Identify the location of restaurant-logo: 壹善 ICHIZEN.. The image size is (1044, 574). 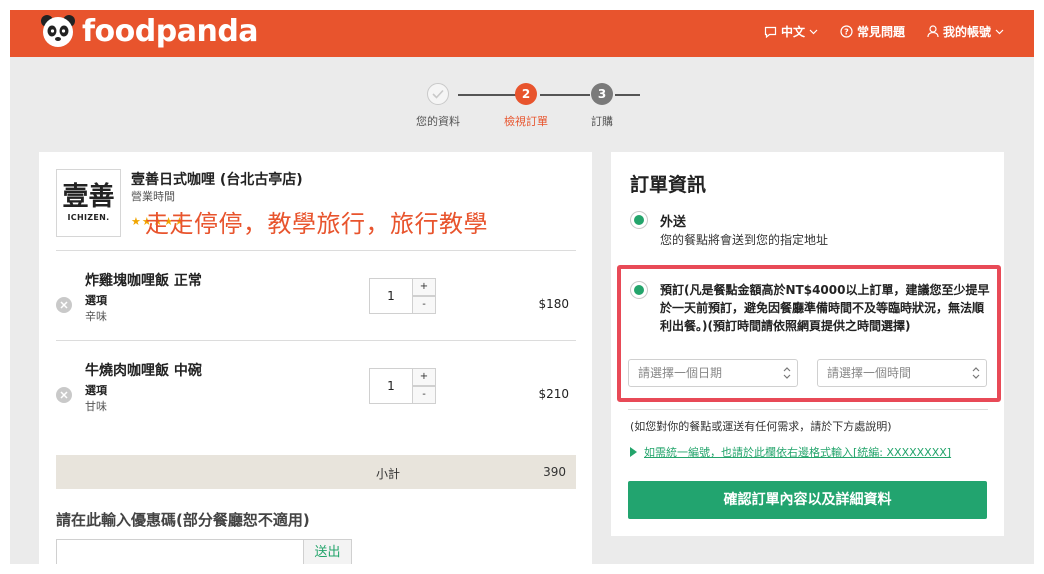
(88, 203).